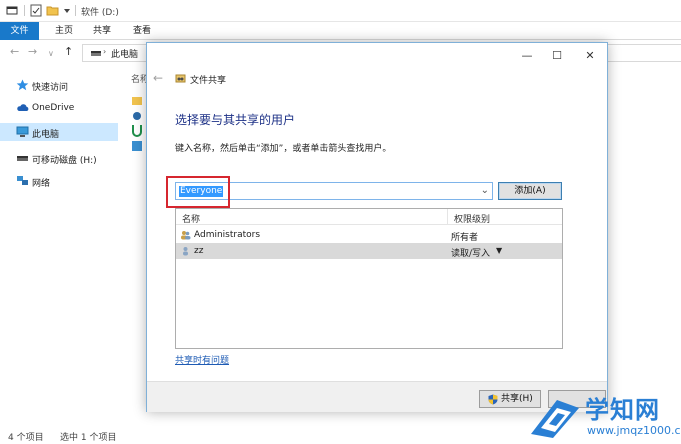 The width and height of the screenshot is (681, 444). What do you see at coordinates (102, 31) in the screenshot?
I see `tab-share: 共享` at bounding box center [102, 31].